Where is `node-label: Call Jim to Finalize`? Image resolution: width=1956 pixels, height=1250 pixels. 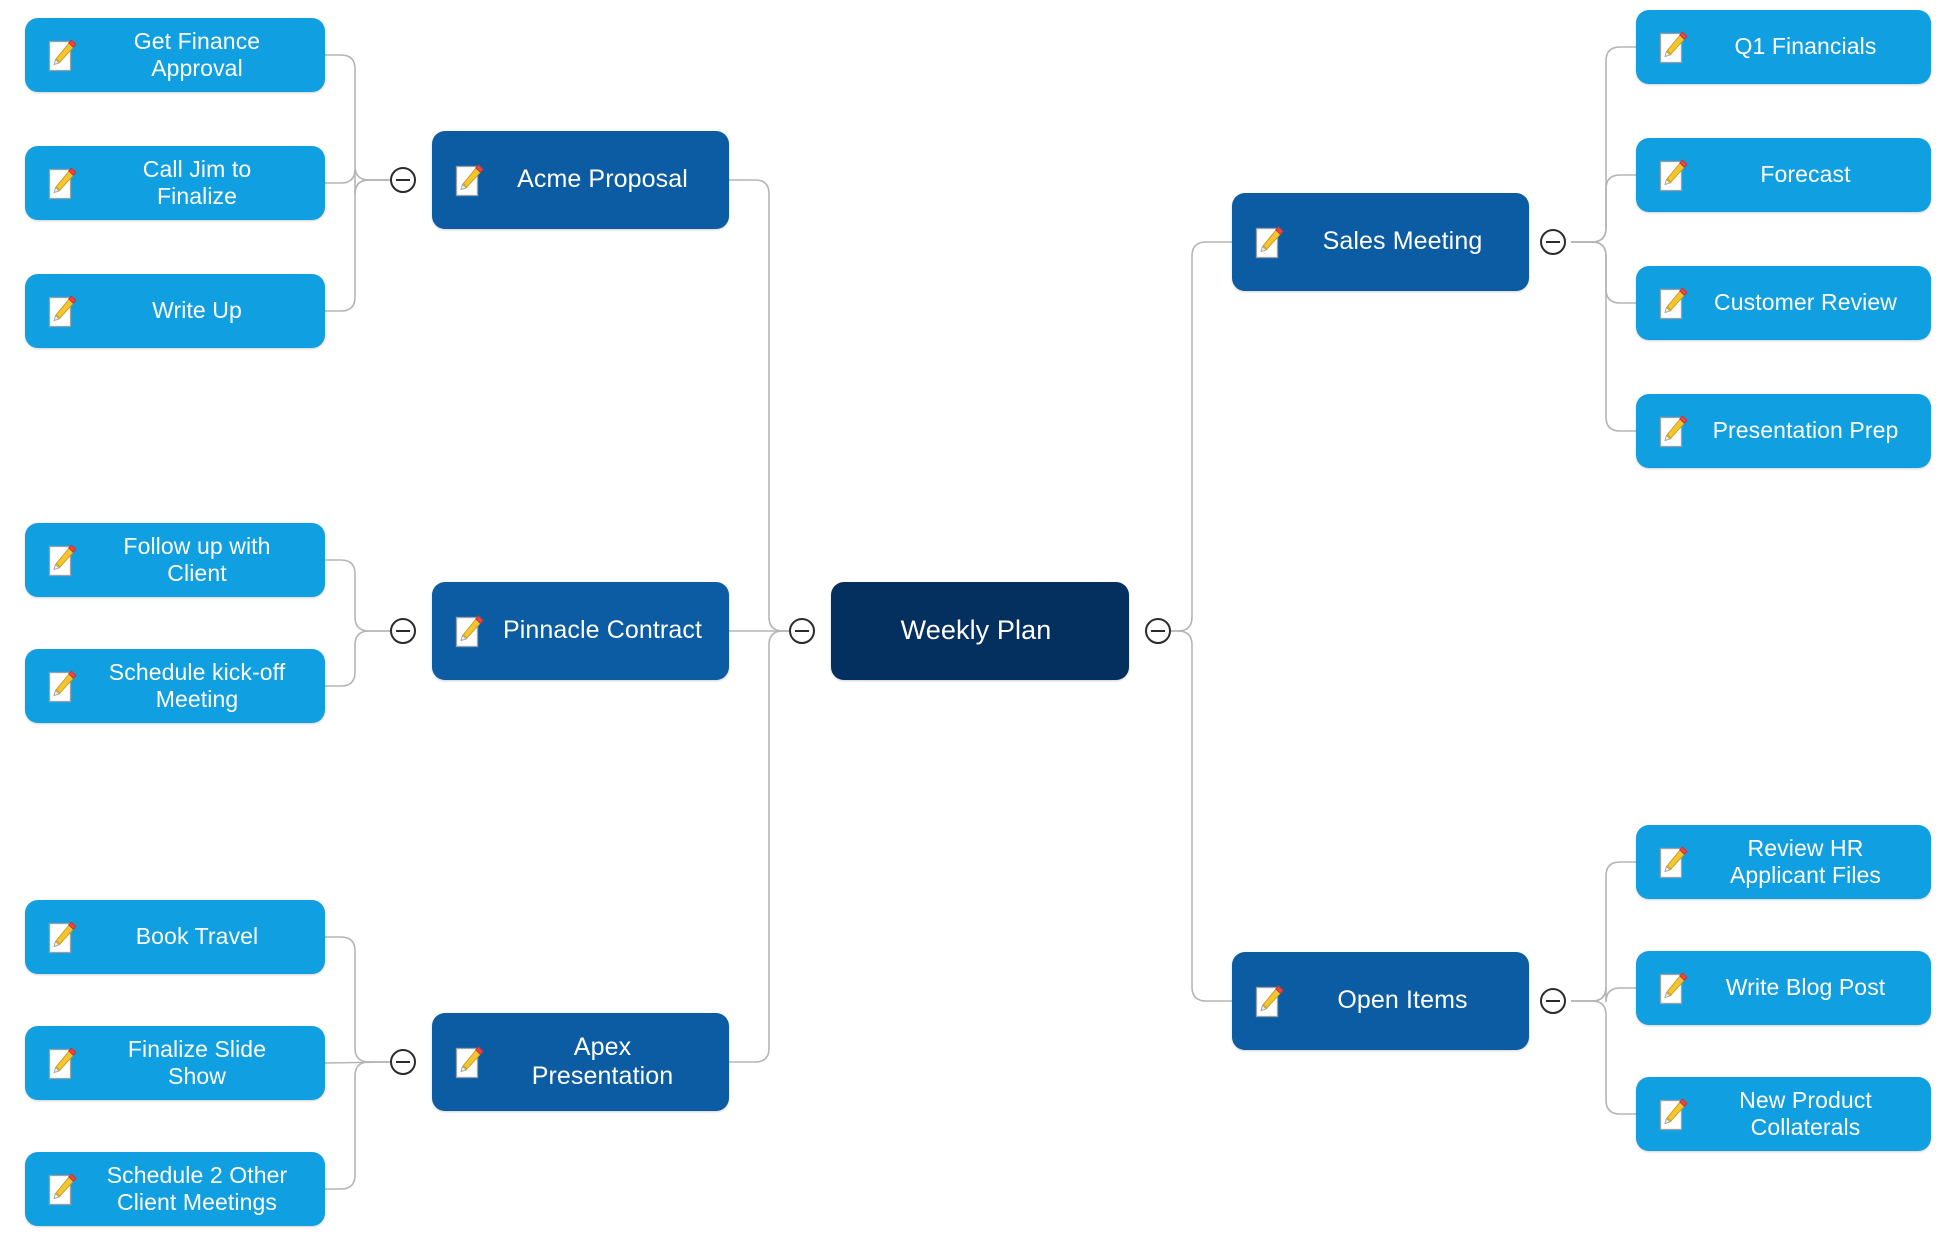 node-label: Call Jim to Finalize is located at coordinates (197, 182).